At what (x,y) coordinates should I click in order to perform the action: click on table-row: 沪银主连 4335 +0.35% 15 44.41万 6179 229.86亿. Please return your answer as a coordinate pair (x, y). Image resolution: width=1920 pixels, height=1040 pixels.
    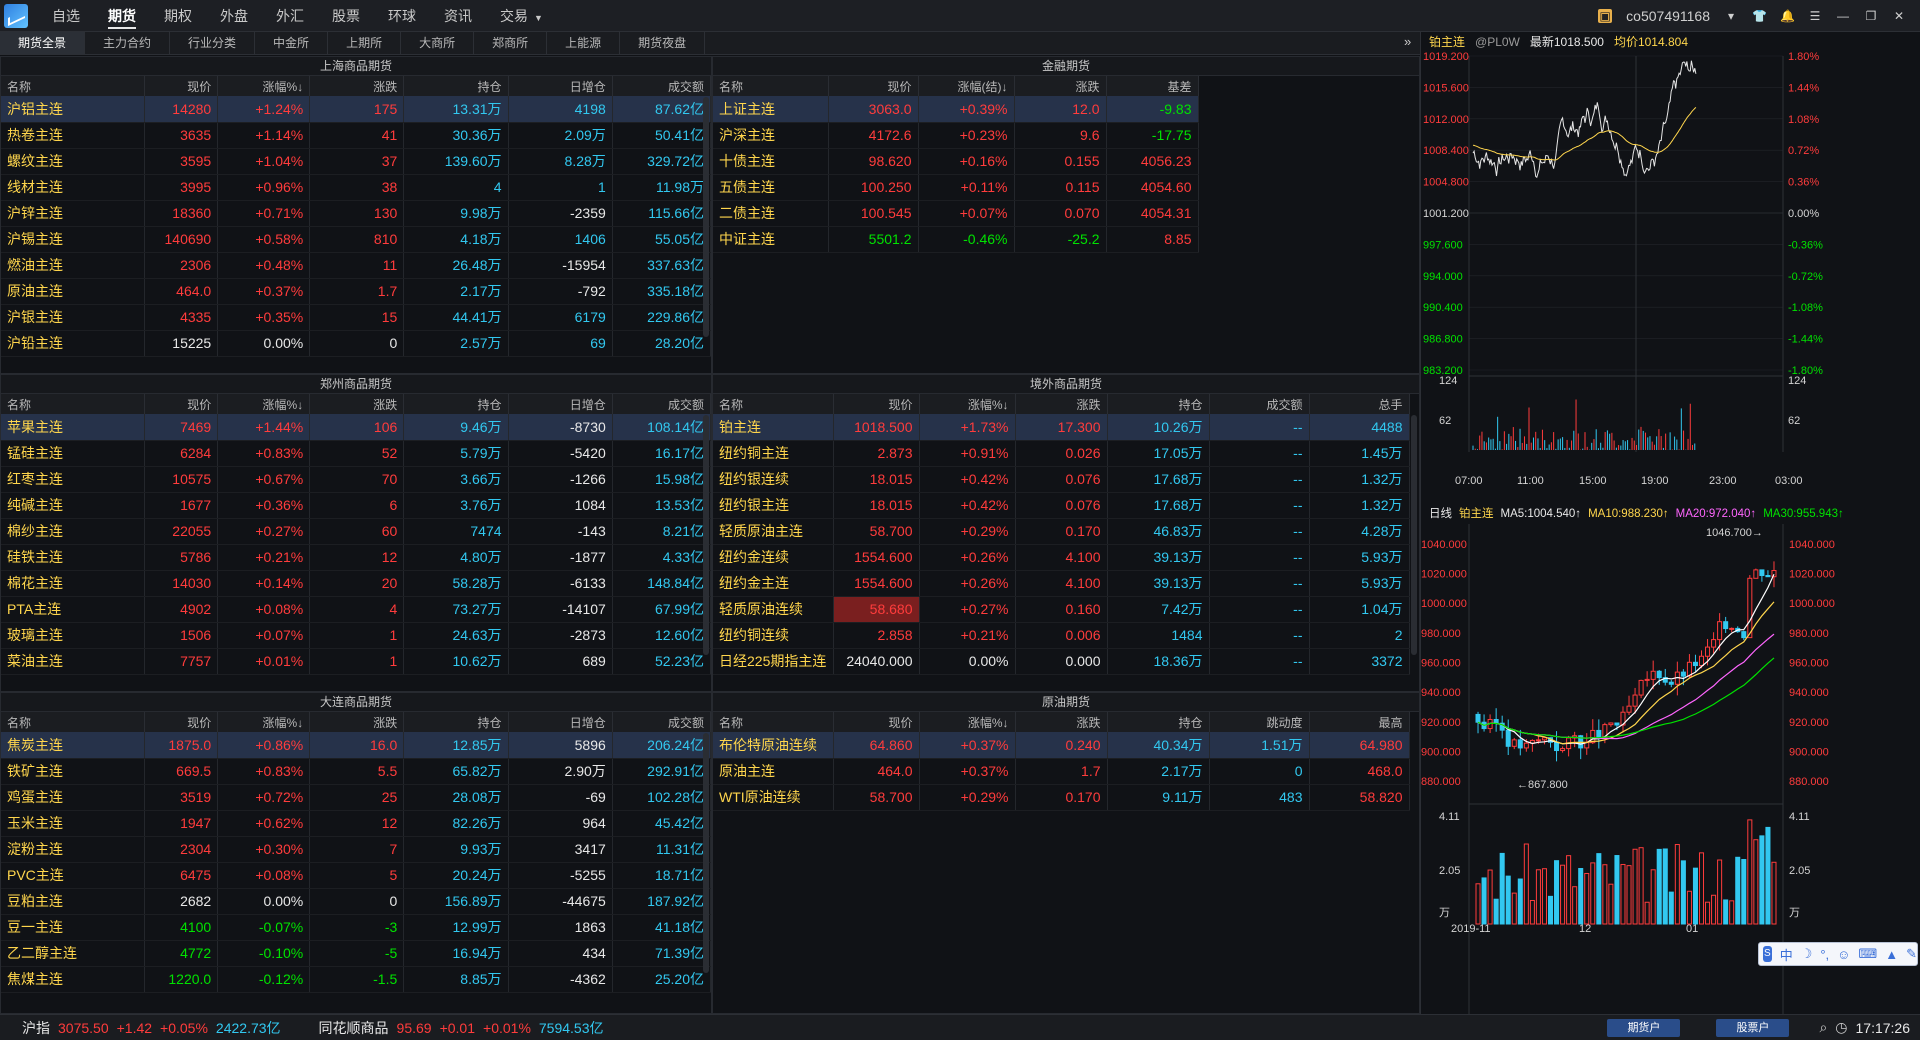
    Looking at the image, I should click on (356, 317).